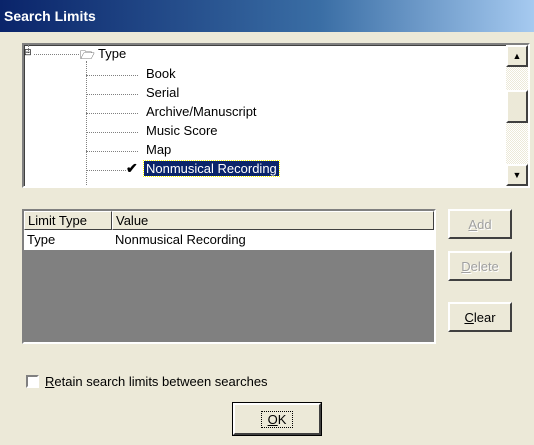  What do you see at coordinates (50, 16) in the screenshot?
I see `window-title: Search Limits` at bounding box center [50, 16].